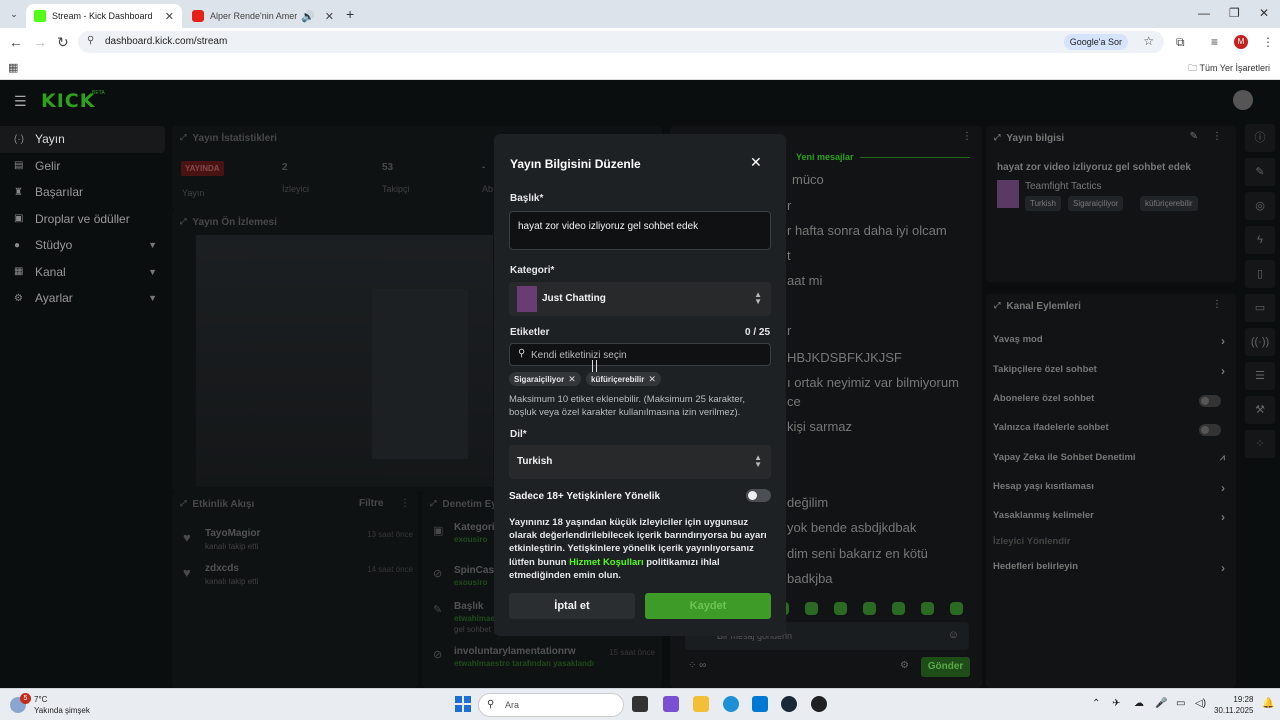  Describe the element at coordinates (760, 704) in the screenshot. I see `store-icon` at that location.